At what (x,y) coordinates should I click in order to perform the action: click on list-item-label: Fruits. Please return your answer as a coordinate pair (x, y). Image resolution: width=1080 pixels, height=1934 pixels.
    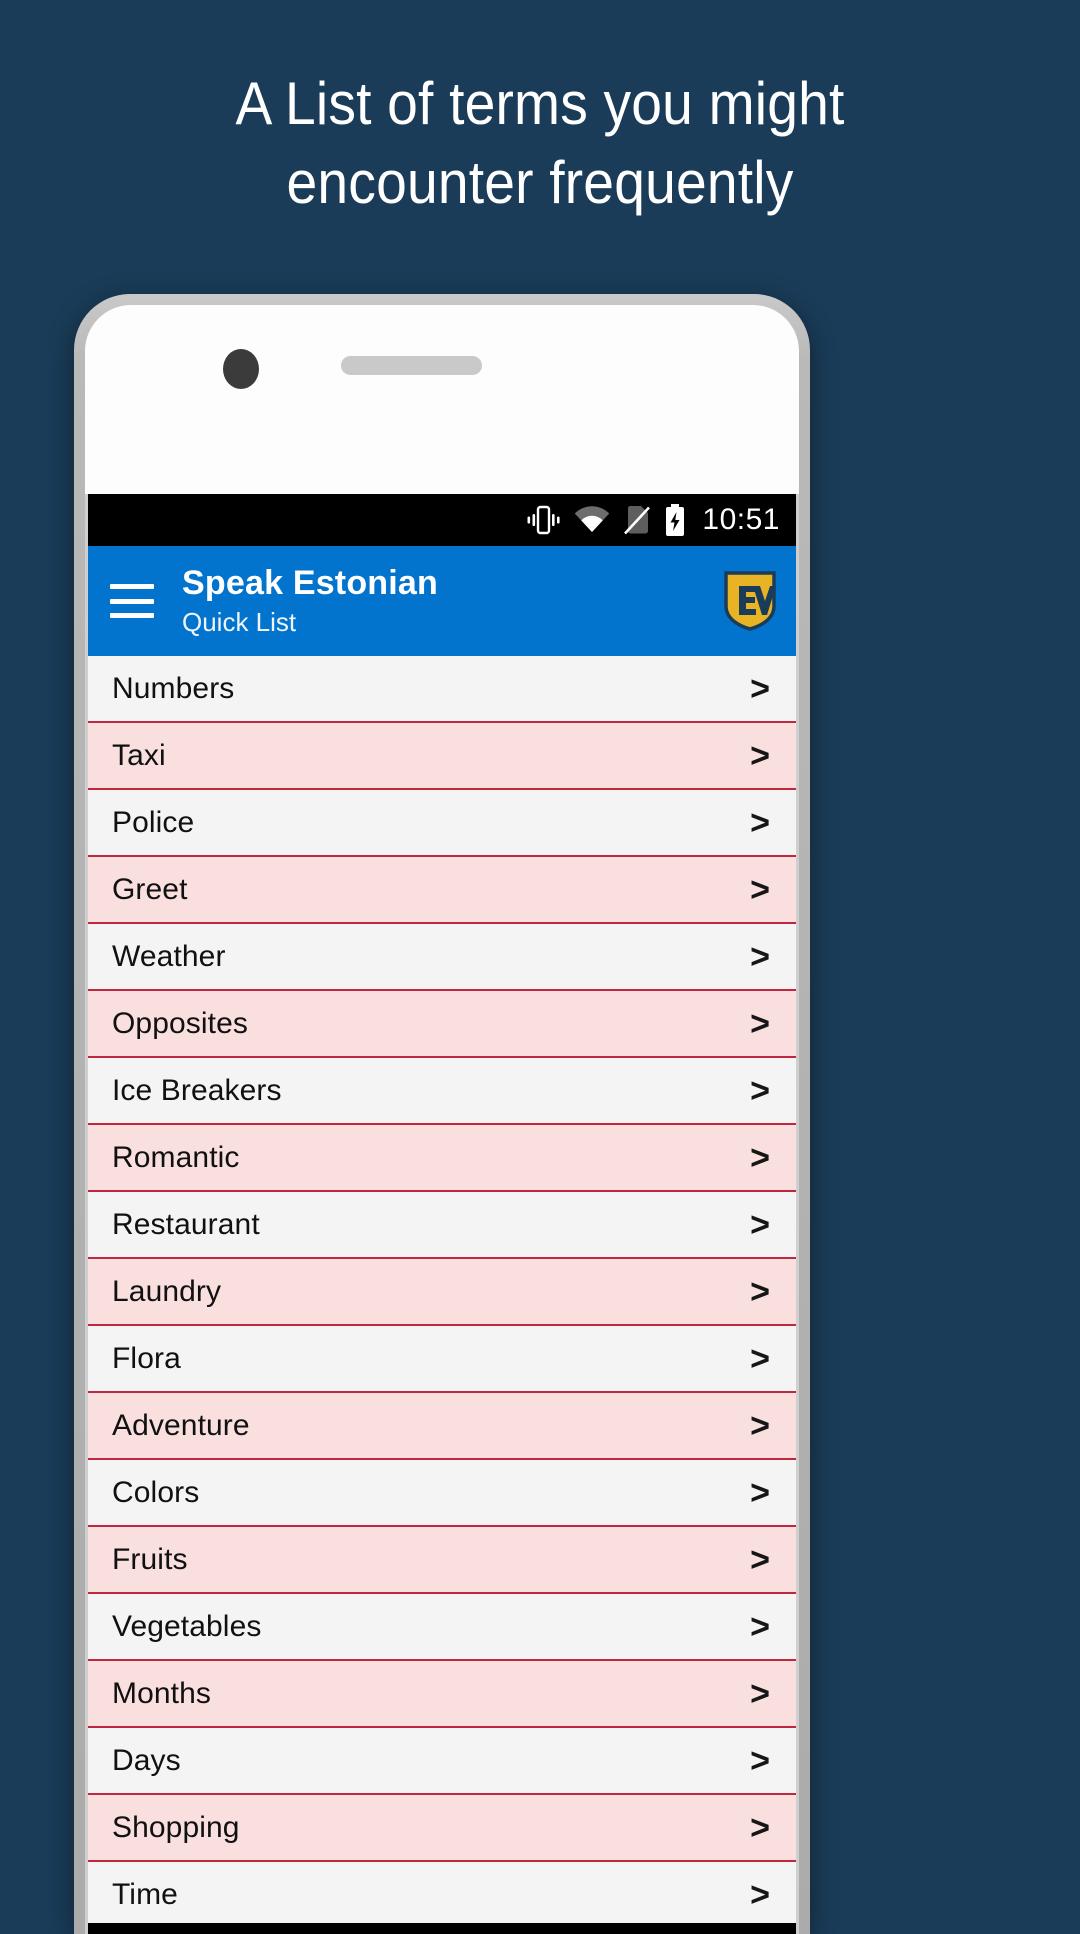
    Looking at the image, I should click on (150, 1559).